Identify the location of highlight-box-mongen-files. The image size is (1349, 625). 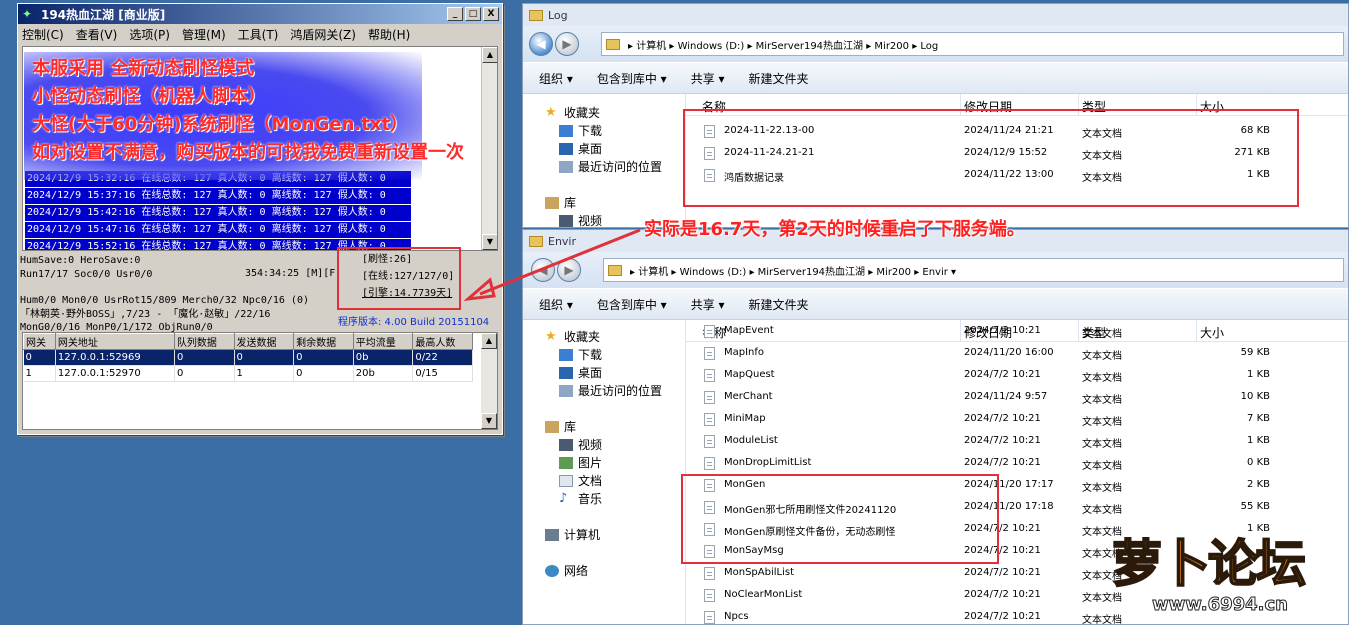
(840, 519).